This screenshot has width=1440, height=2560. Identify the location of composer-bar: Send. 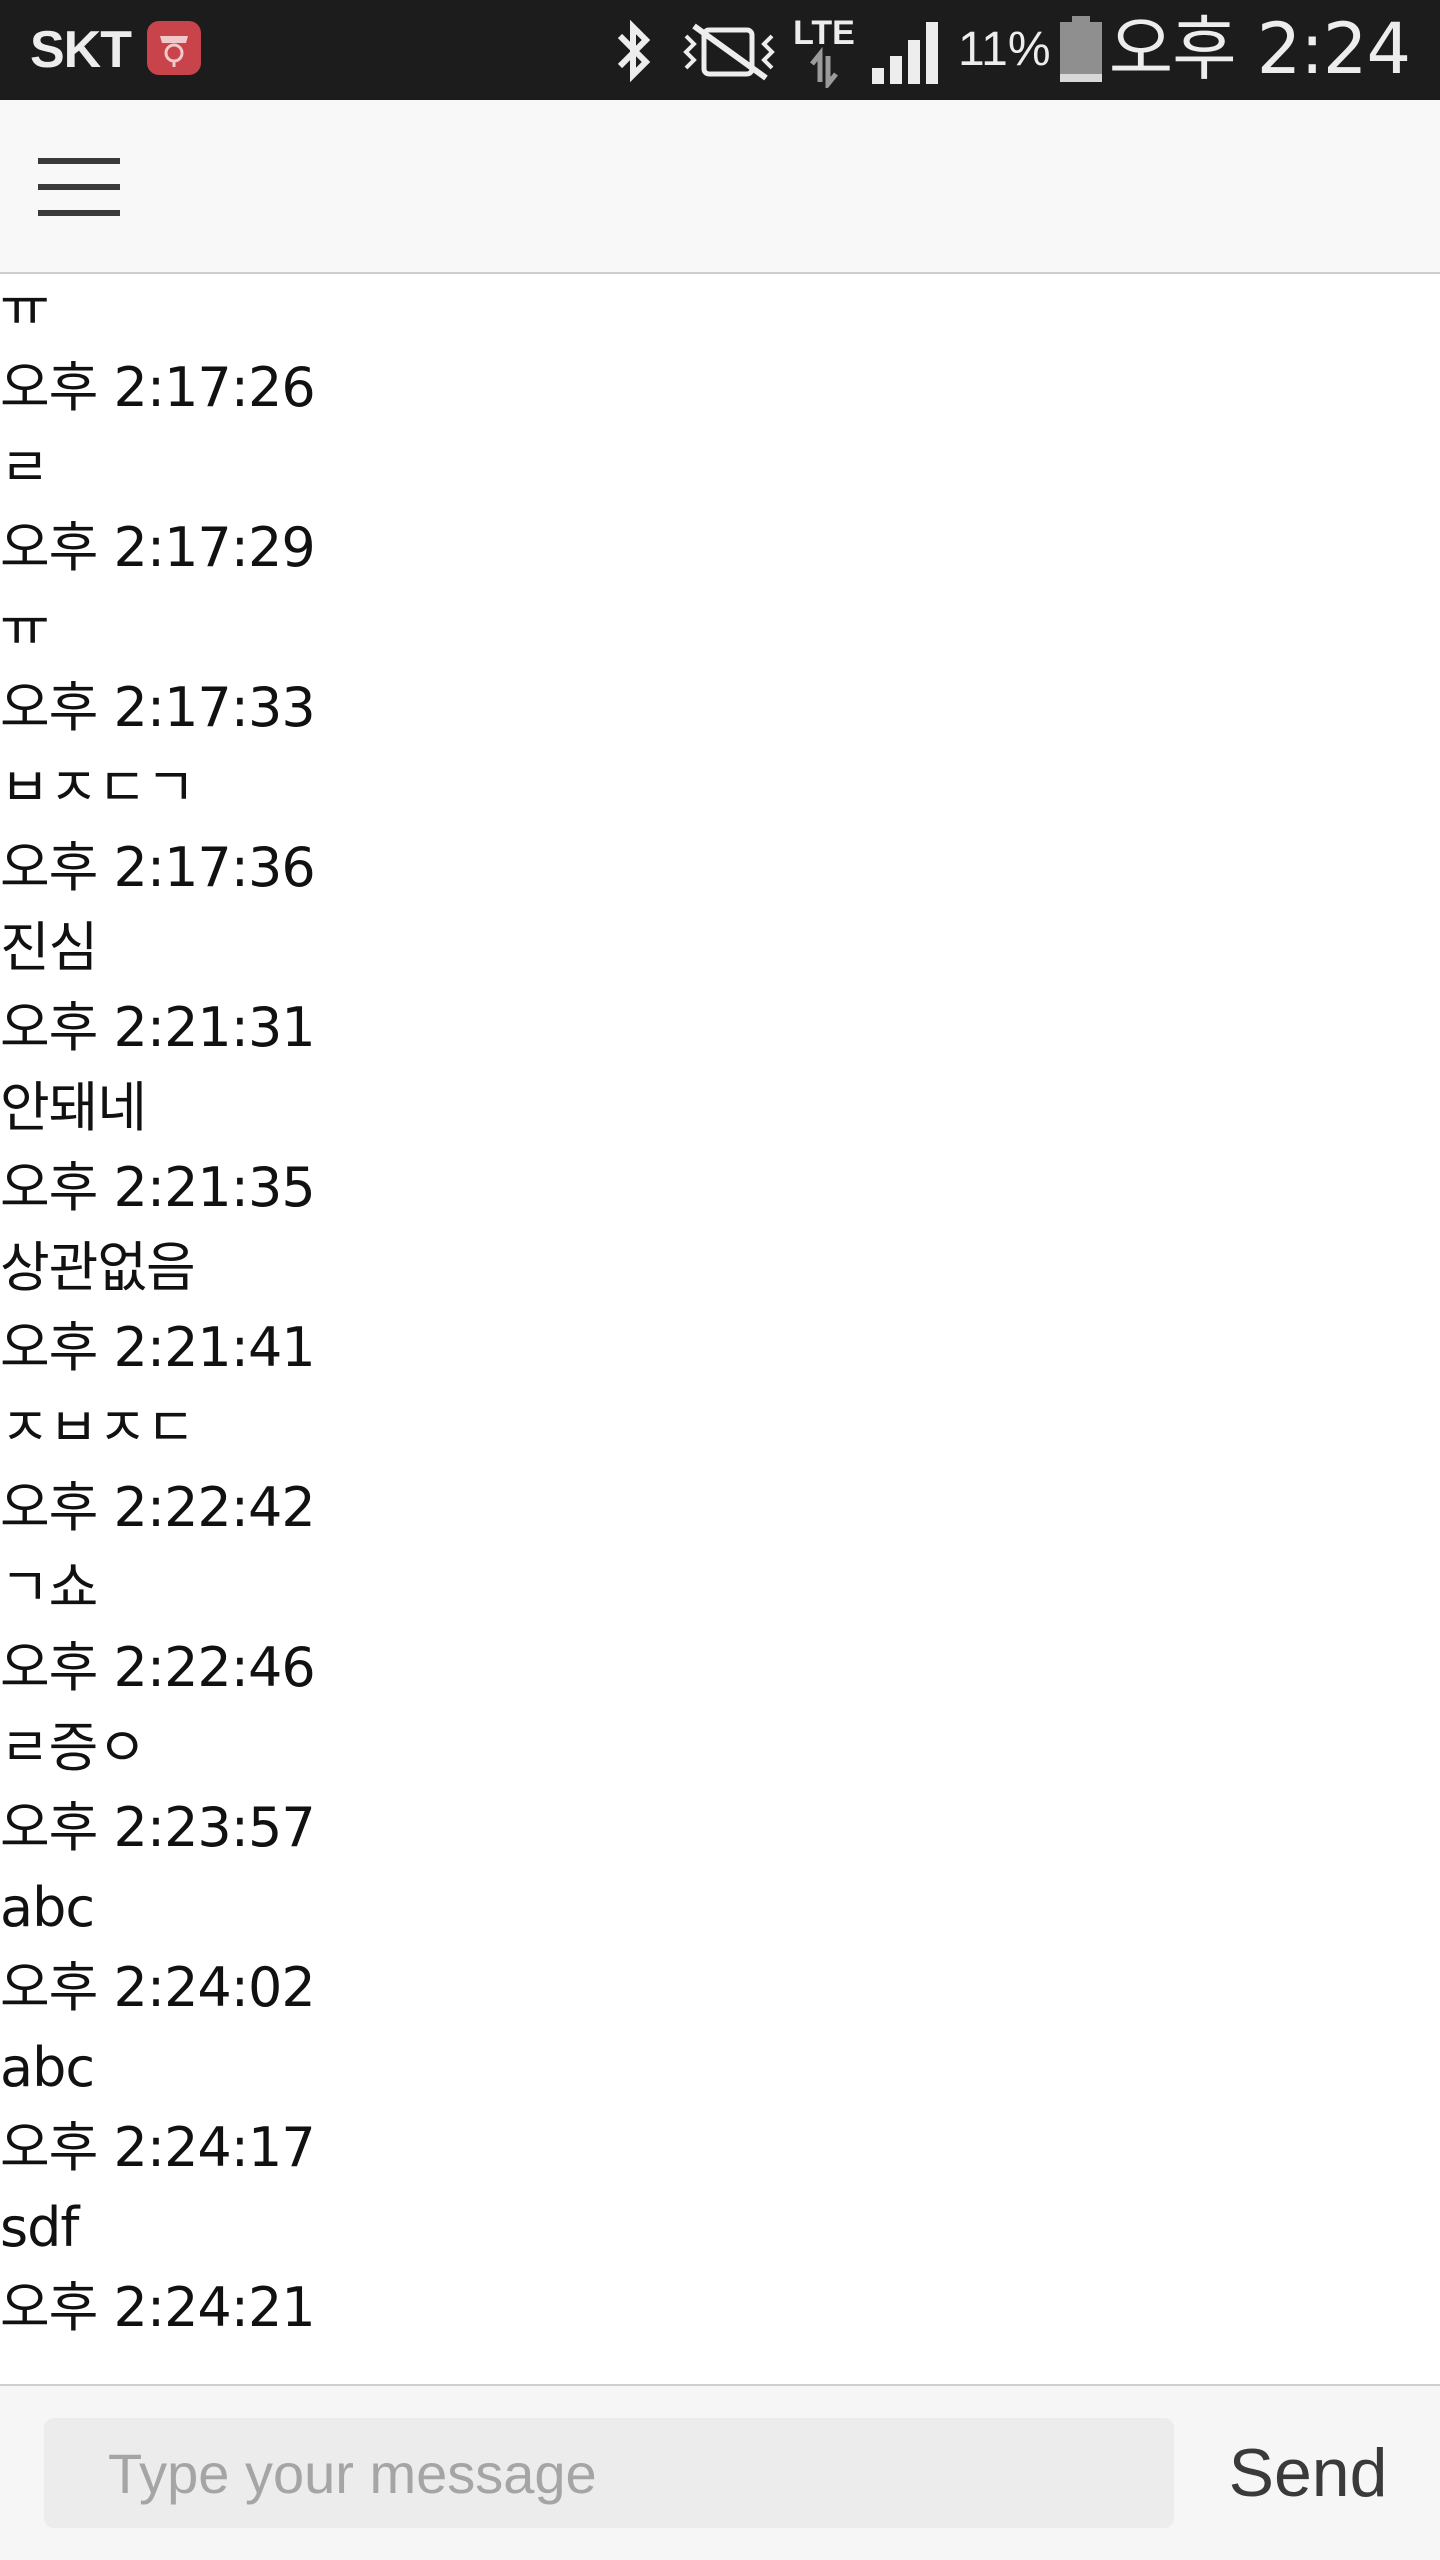
(720, 2472).